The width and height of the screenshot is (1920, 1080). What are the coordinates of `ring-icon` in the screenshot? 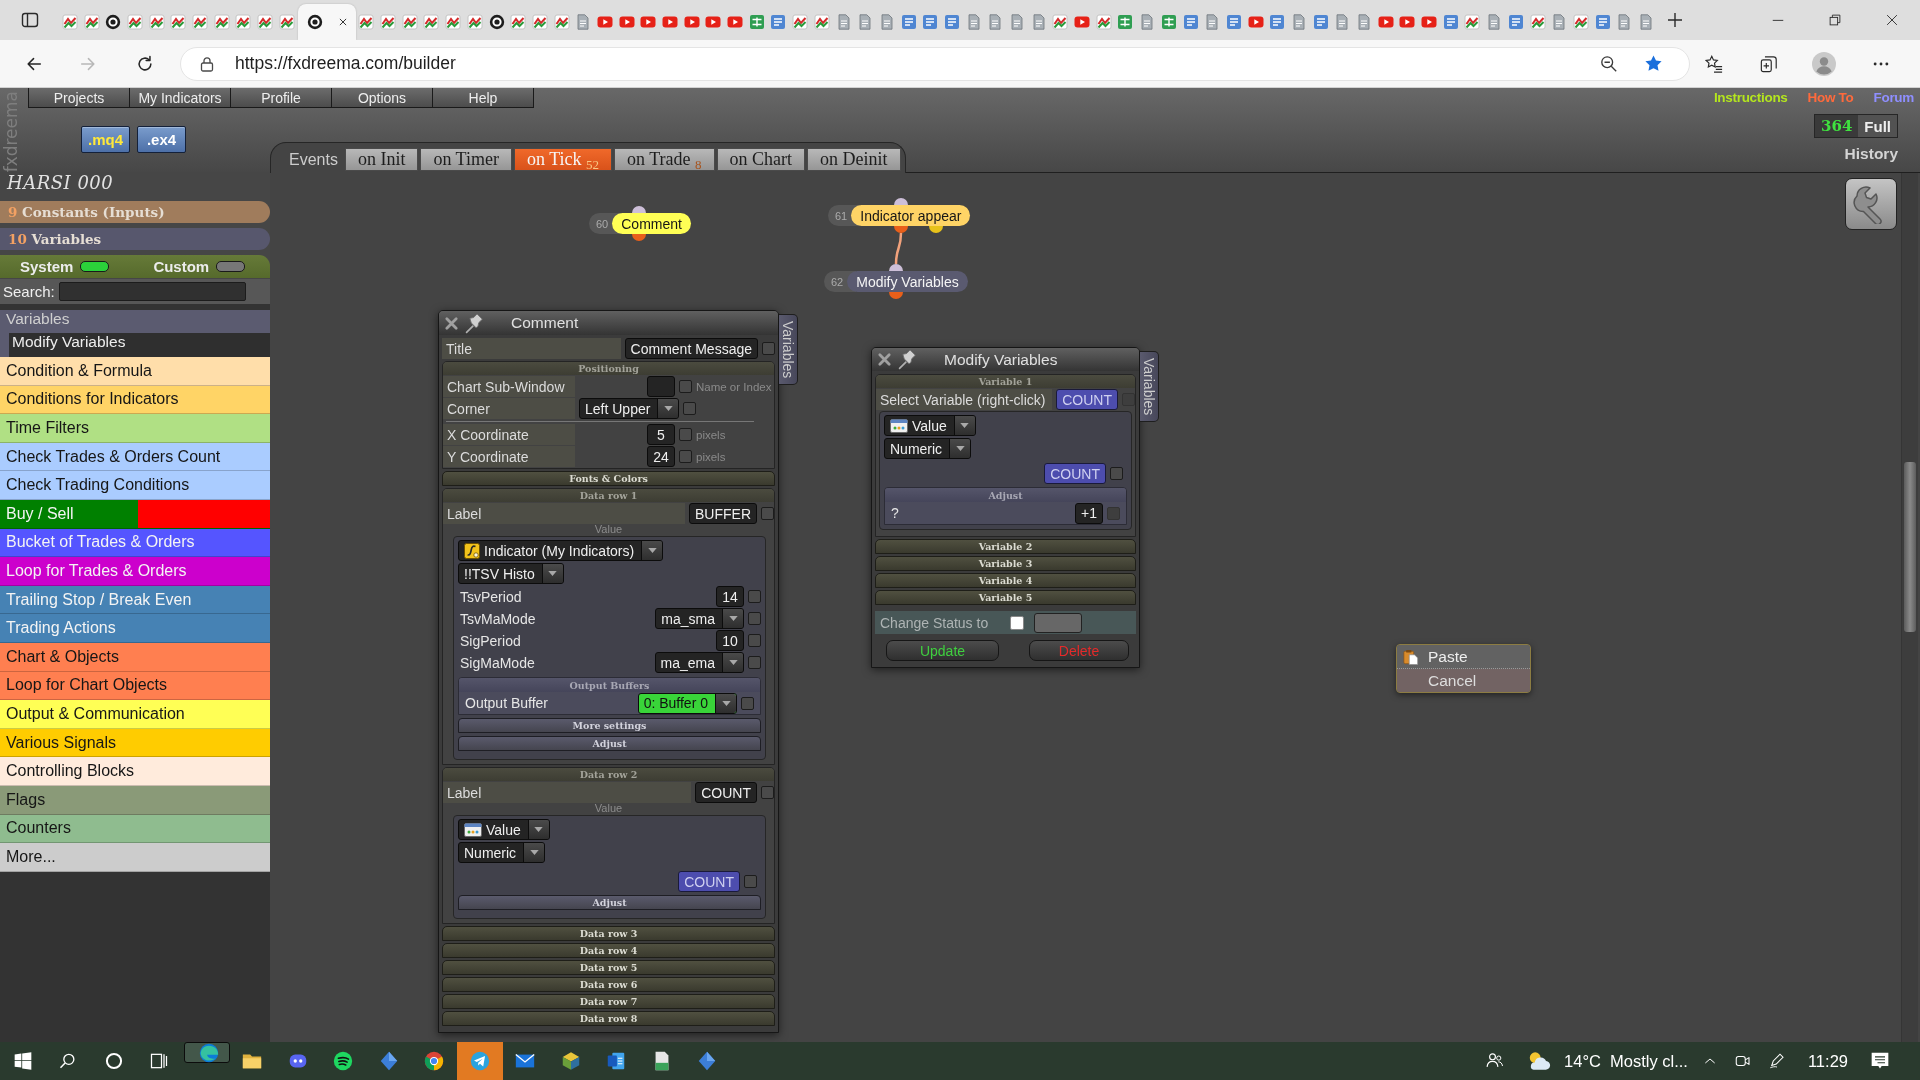 It's located at (113, 1061).